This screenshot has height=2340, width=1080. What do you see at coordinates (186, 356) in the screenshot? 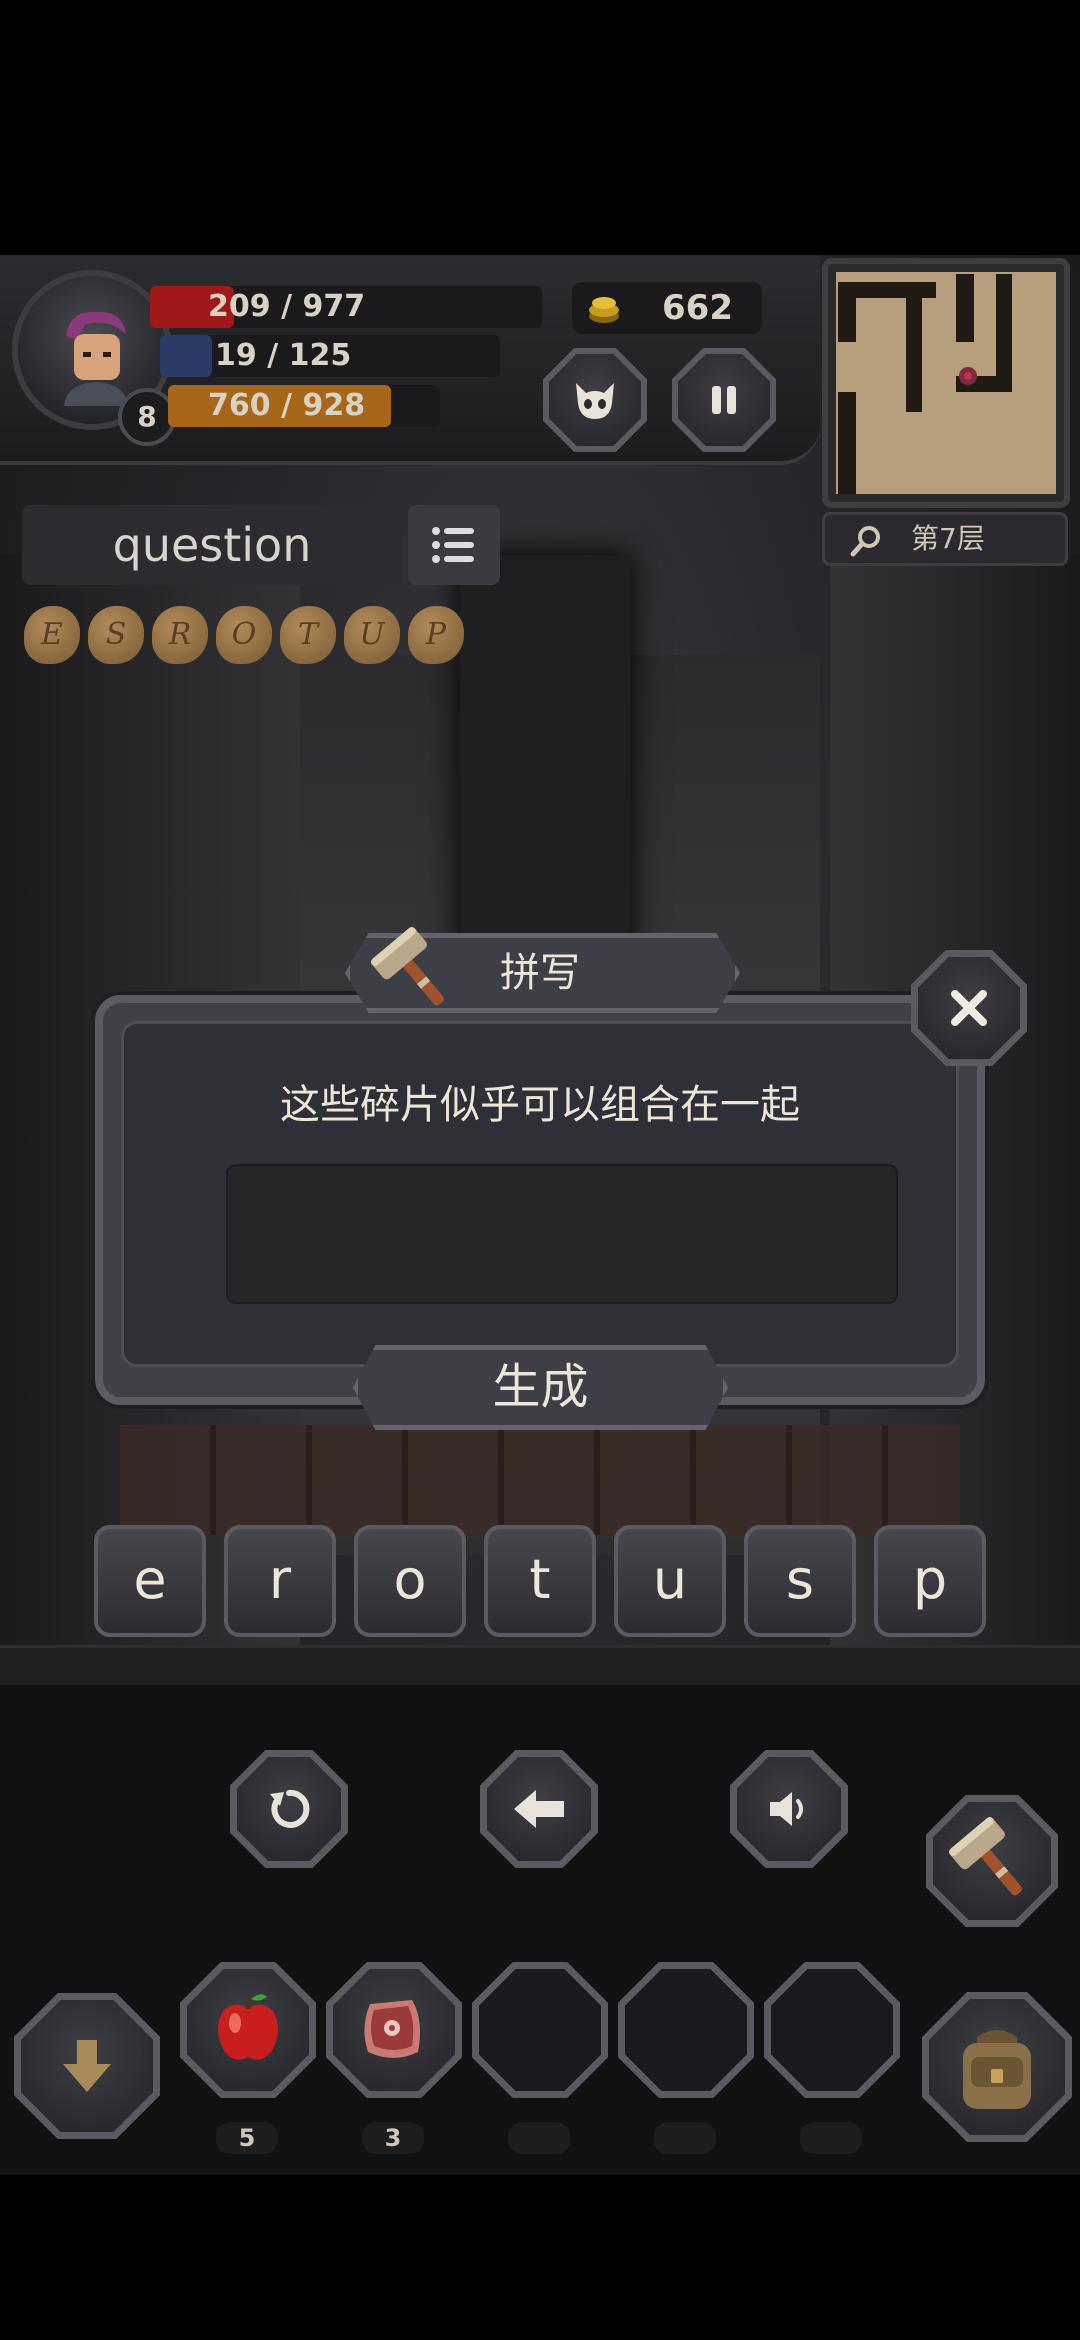
I see `mp-bar-fill` at bounding box center [186, 356].